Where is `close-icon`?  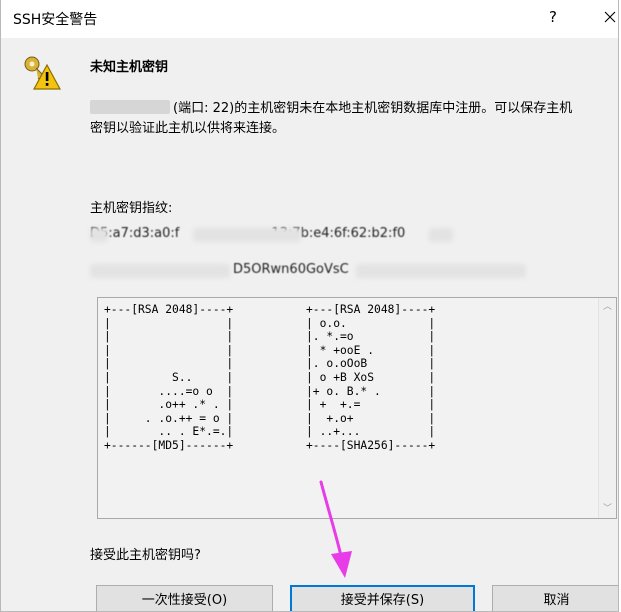 close-icon is located at coordinates (610, 17).